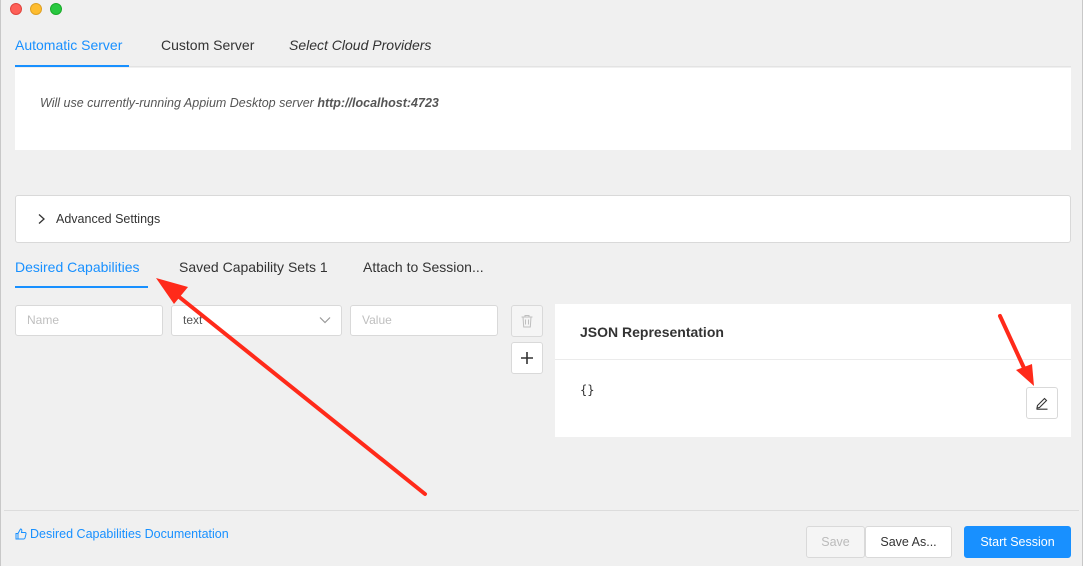  Describe the element at coordinates (360, 45) in the screenshot. I see `tab-select-cloud-providers: Select Cloud Providers` at that location.